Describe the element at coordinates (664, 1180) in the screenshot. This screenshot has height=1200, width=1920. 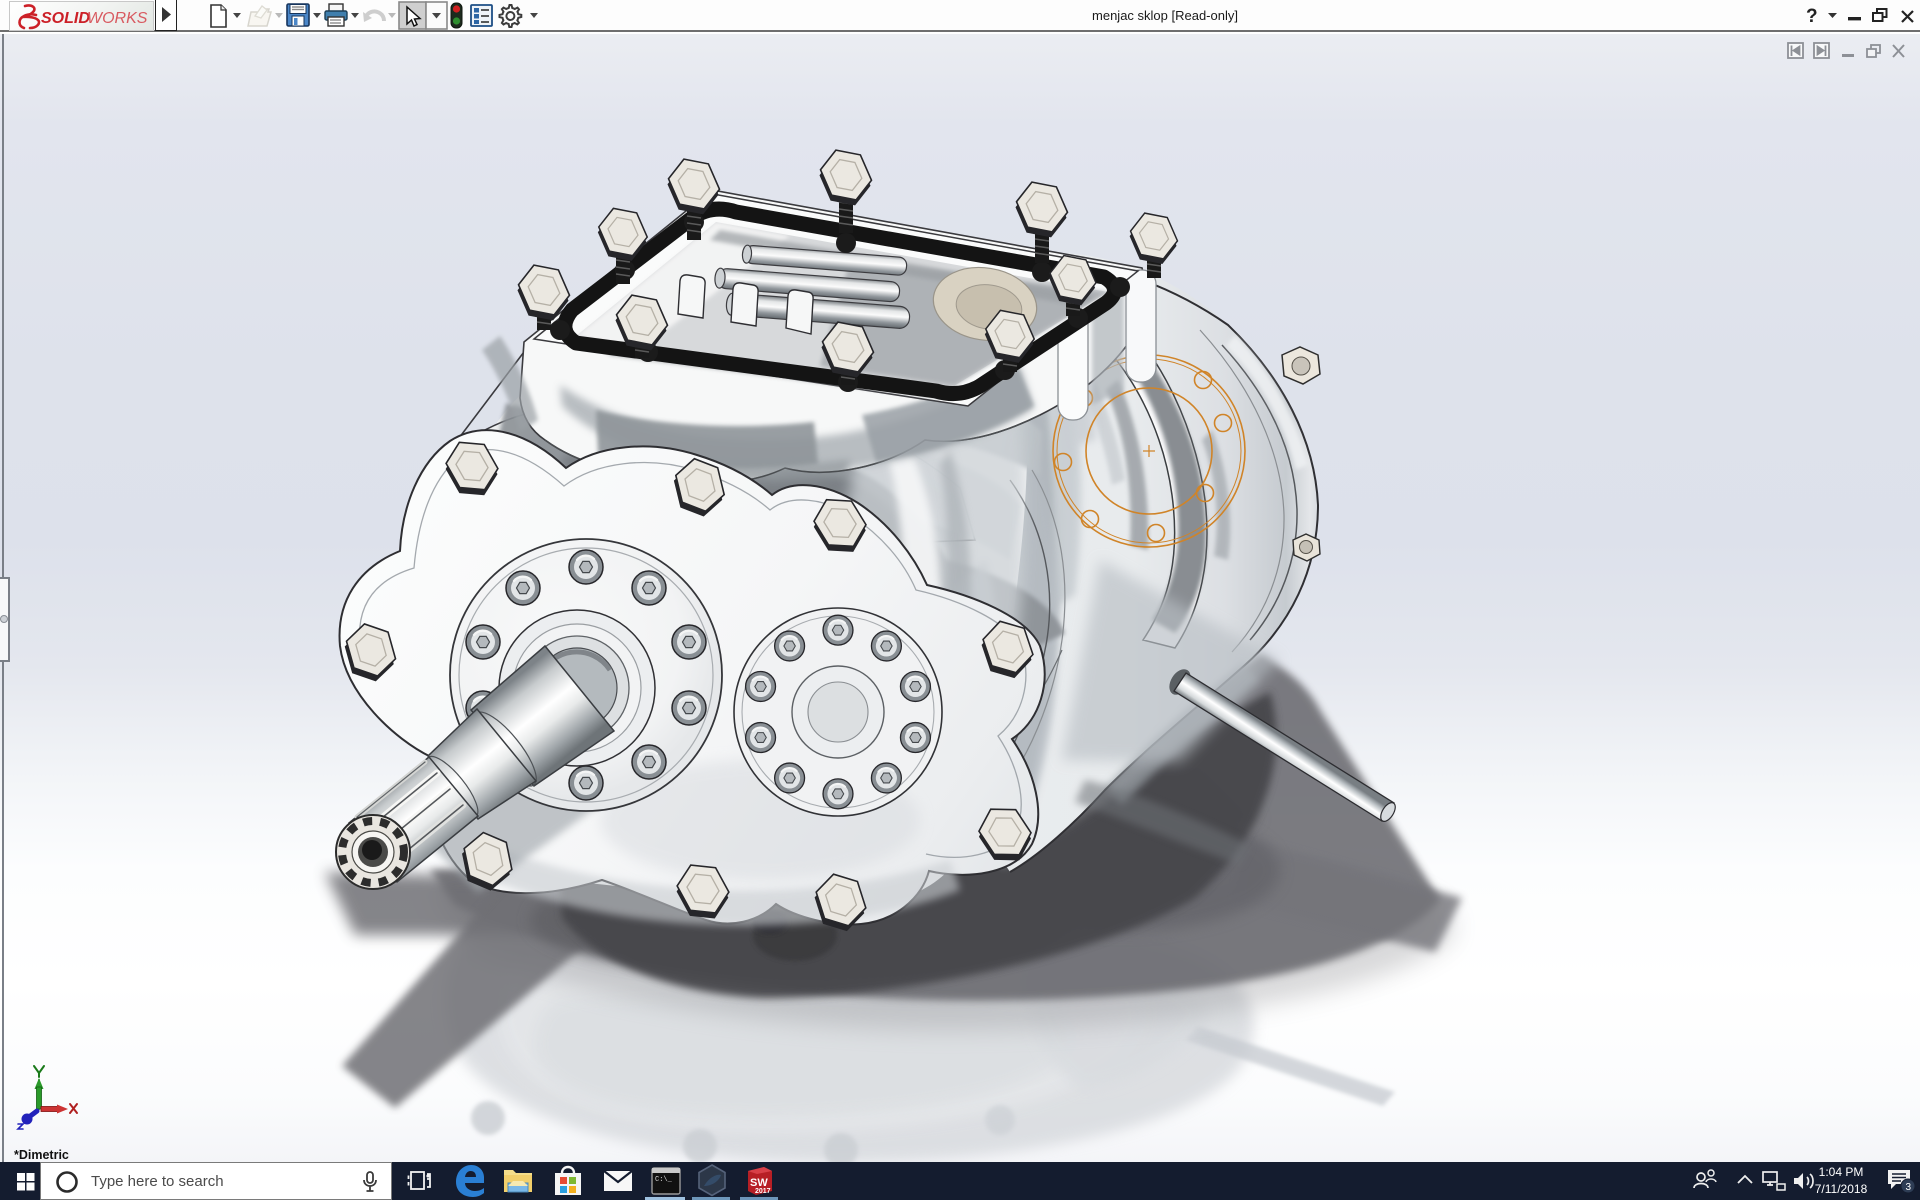
I see `svg-text: C:\_` at that location.